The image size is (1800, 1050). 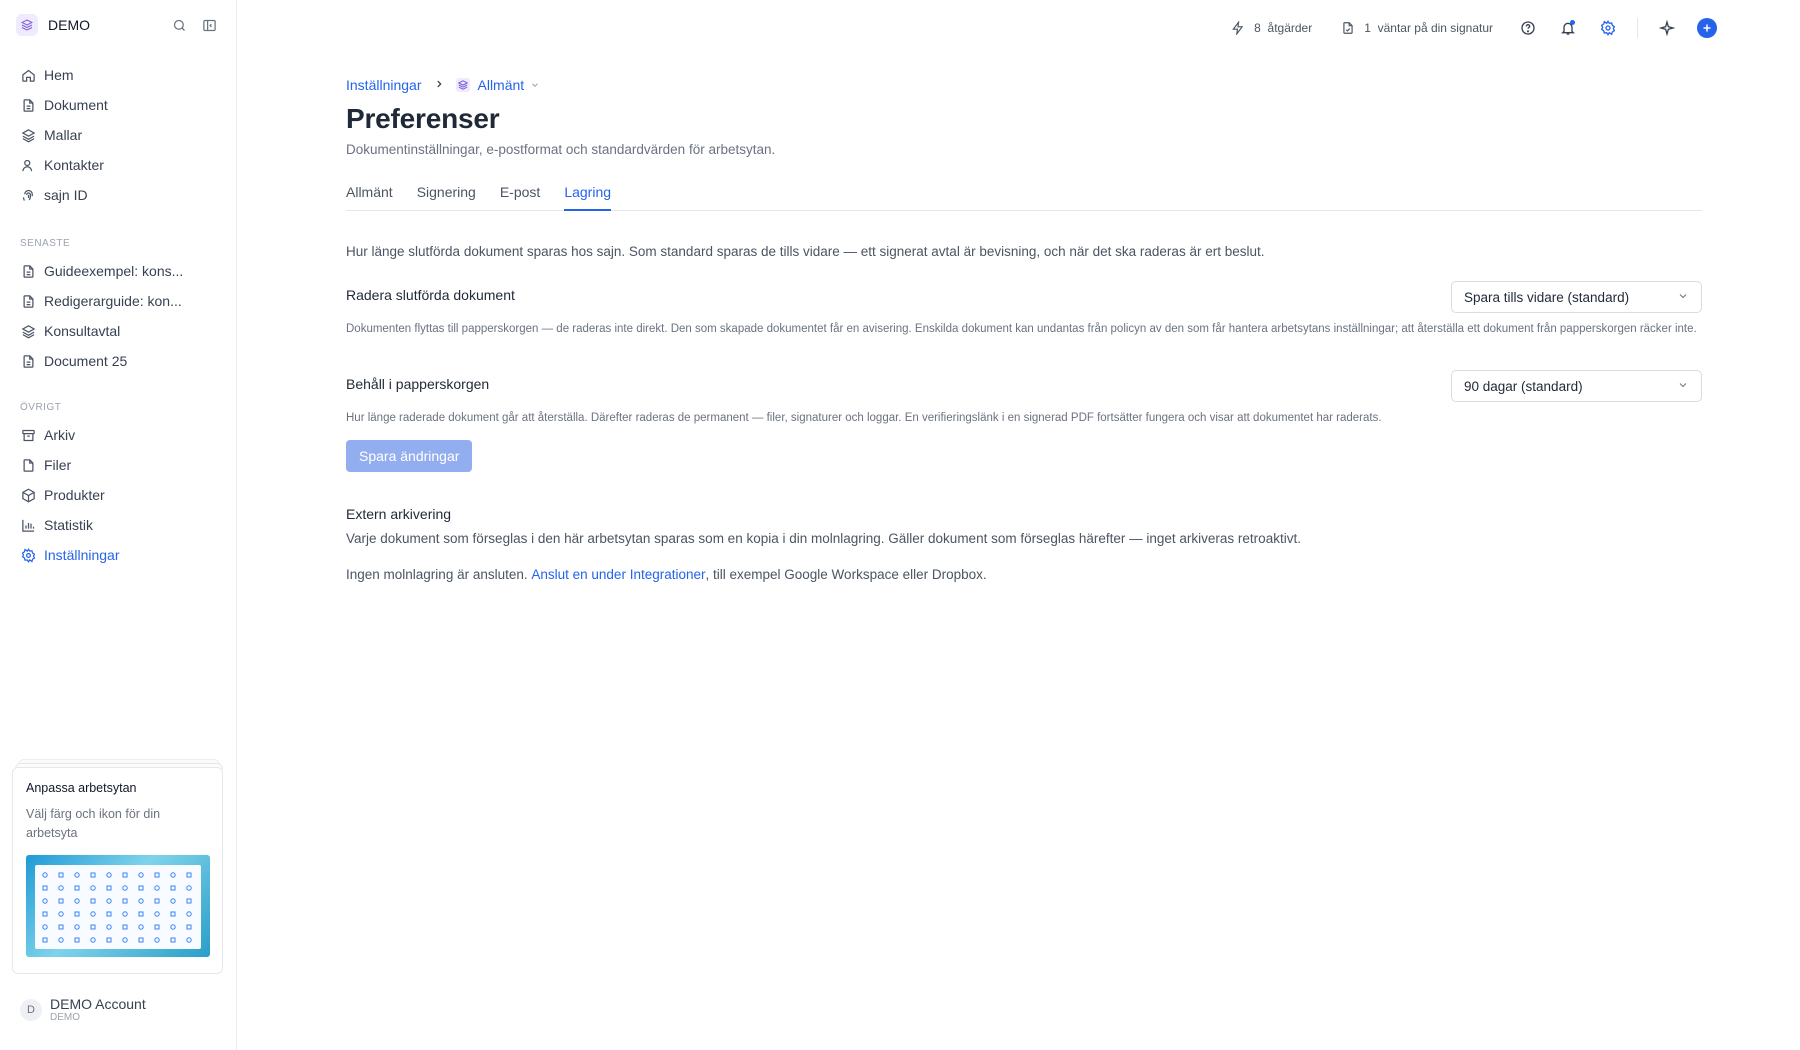 I want to click on delete-completed-label: Radera slutförda dokument, so click(x=430, y=295).